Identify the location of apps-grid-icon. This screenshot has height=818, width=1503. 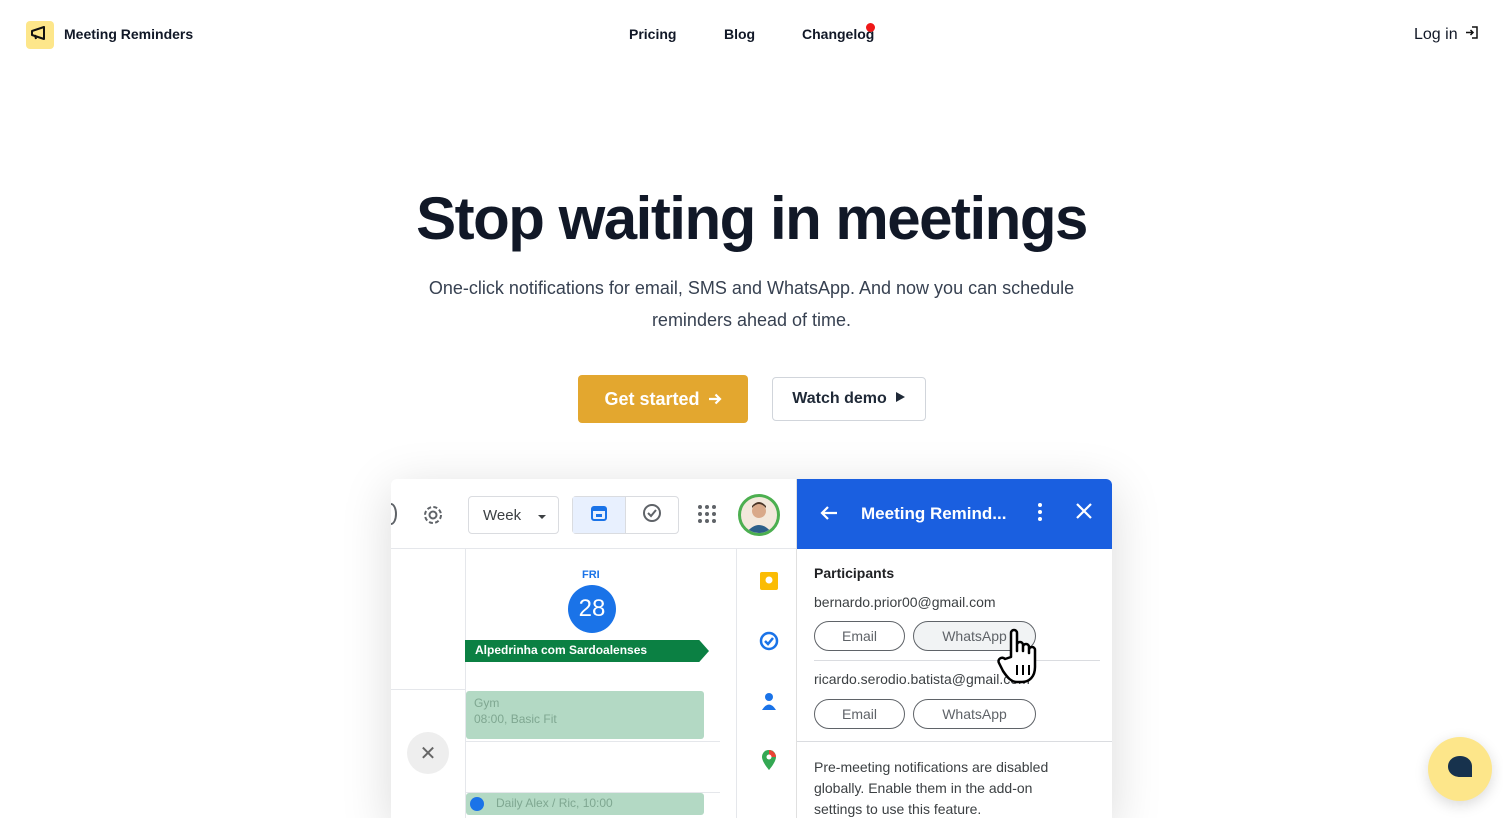
(707, 516).